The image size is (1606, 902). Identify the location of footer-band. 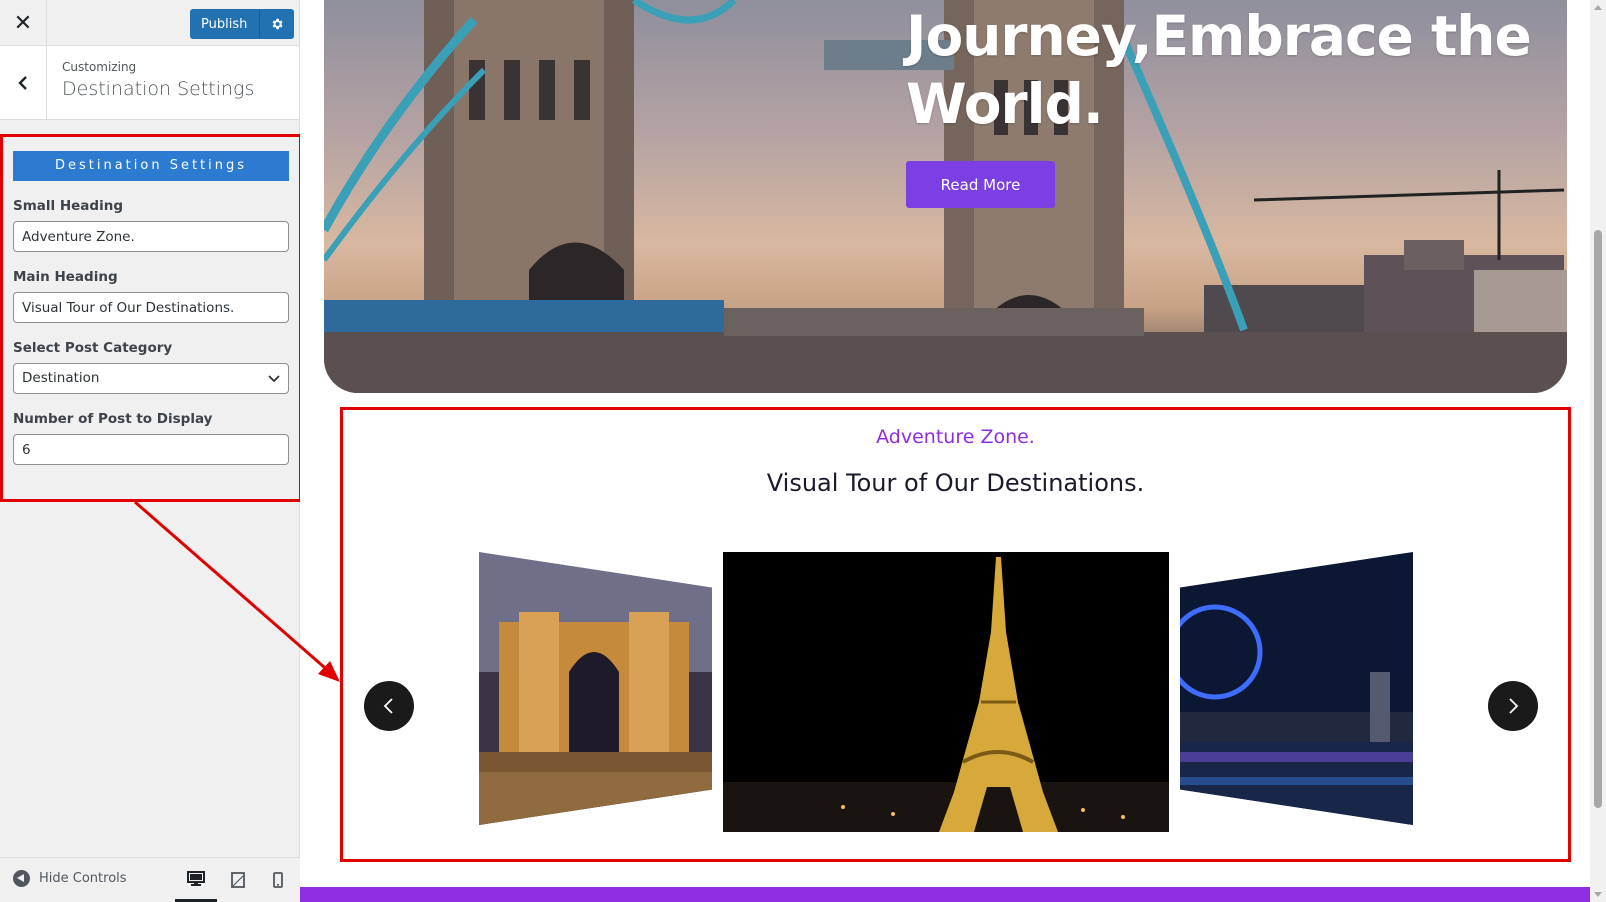
(945, 894).